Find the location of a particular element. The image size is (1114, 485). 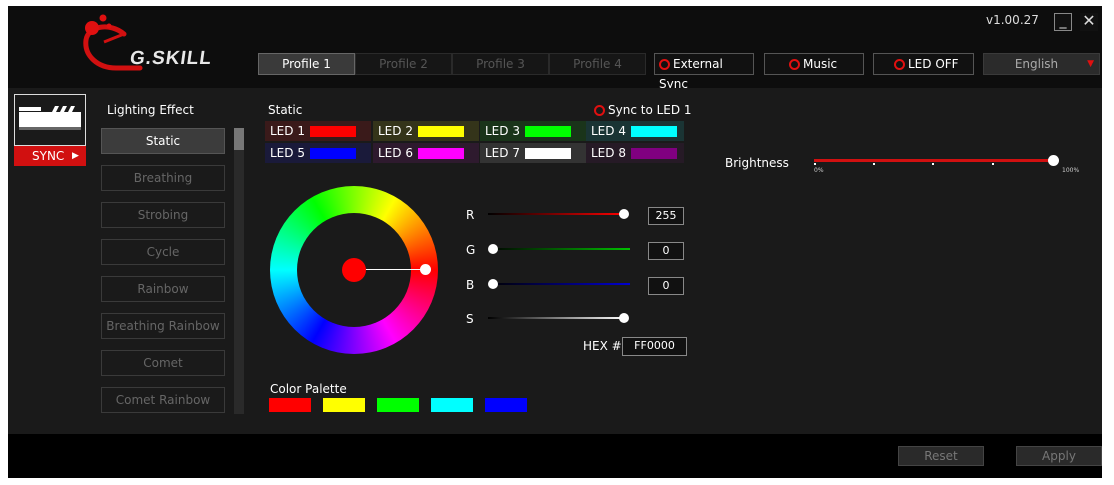

tab-profile-4: Profile 4 is located at coordinates (597, 64).